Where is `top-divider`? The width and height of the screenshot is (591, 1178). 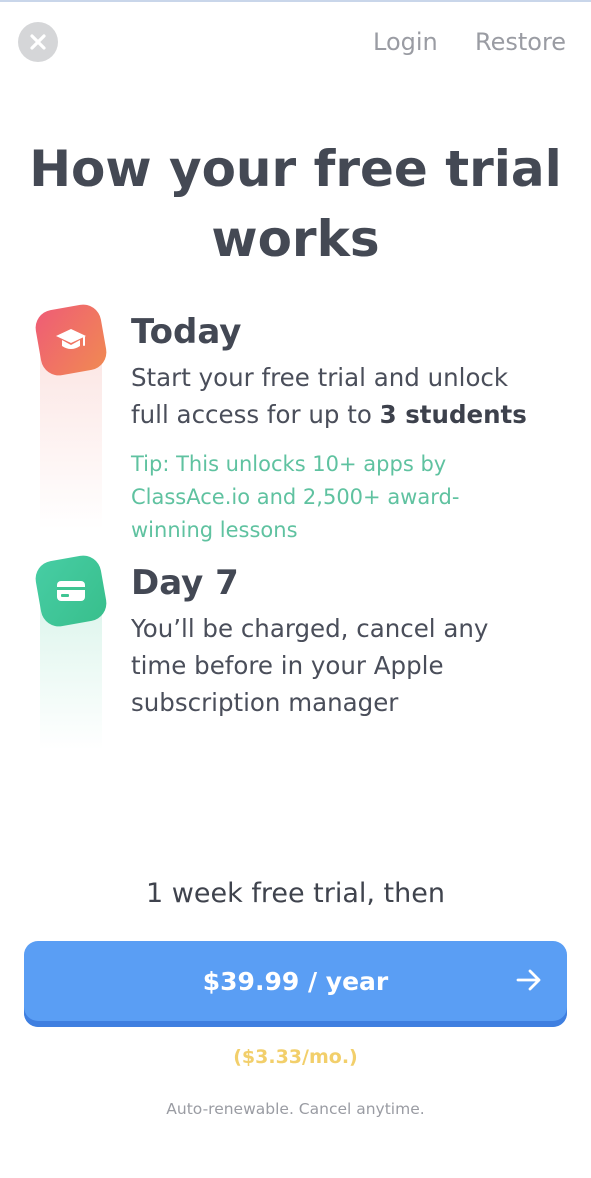 top-divider is located at coordinates (295, 1).